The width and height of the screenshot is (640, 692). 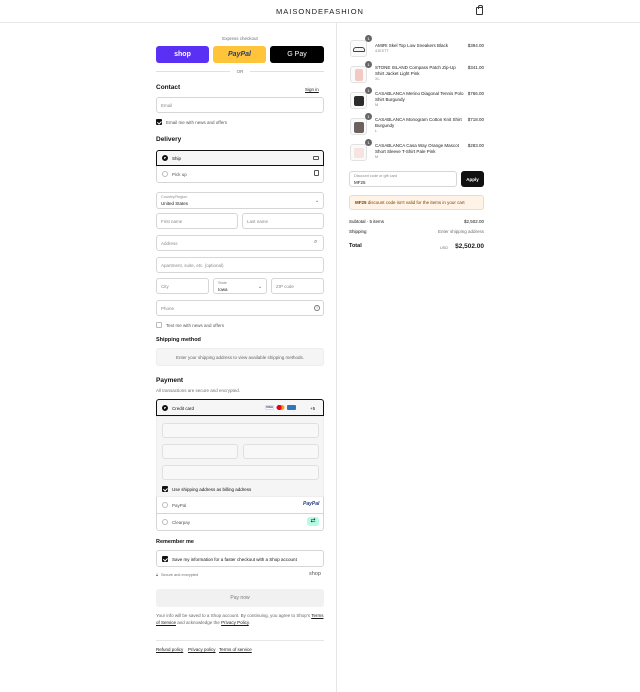 I want to click on email-field: Email, so click(x=240, y=105).